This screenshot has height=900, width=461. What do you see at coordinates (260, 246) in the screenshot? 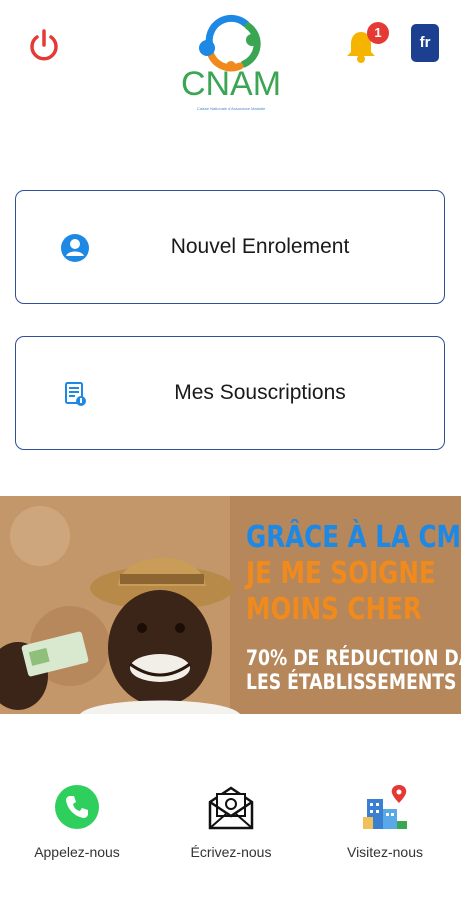
I see `new-enrolment-label: Nouvel Enrolement` at bounding box center [260, 246].